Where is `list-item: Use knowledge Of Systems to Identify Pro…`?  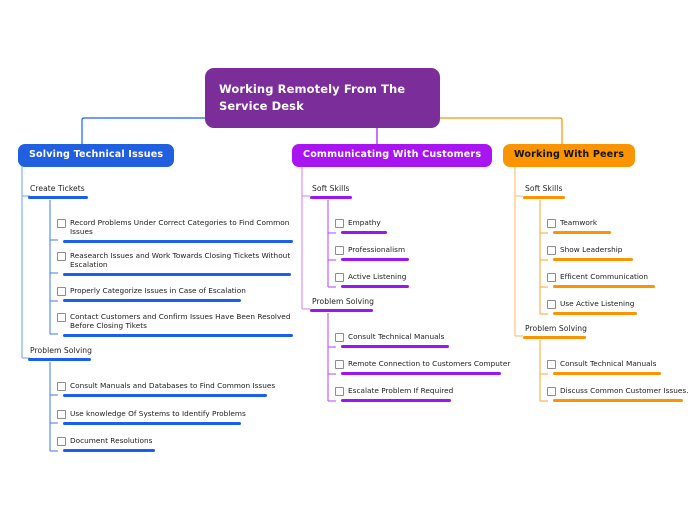 list-item: Use knowledge Of Systems to Identify Pro… is located at coordinates (175, 417).